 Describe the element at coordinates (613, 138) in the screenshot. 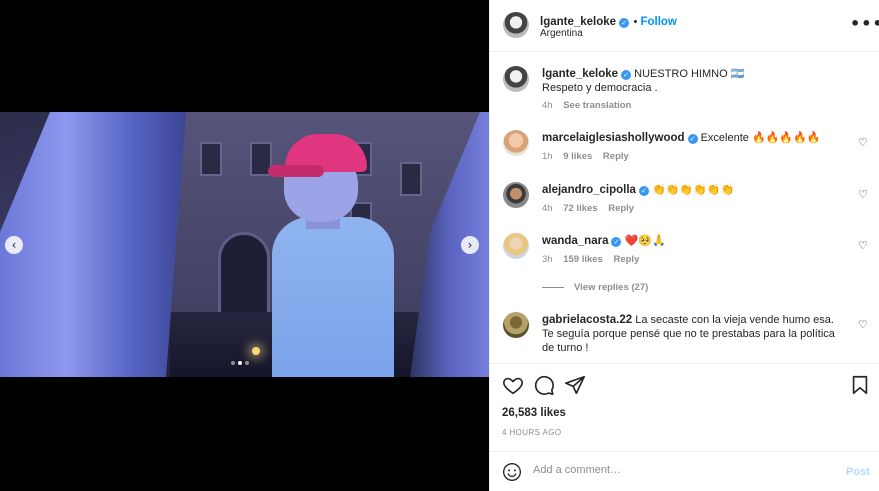

I see `comment-username: marcelaiglesiashollywood` at that location.